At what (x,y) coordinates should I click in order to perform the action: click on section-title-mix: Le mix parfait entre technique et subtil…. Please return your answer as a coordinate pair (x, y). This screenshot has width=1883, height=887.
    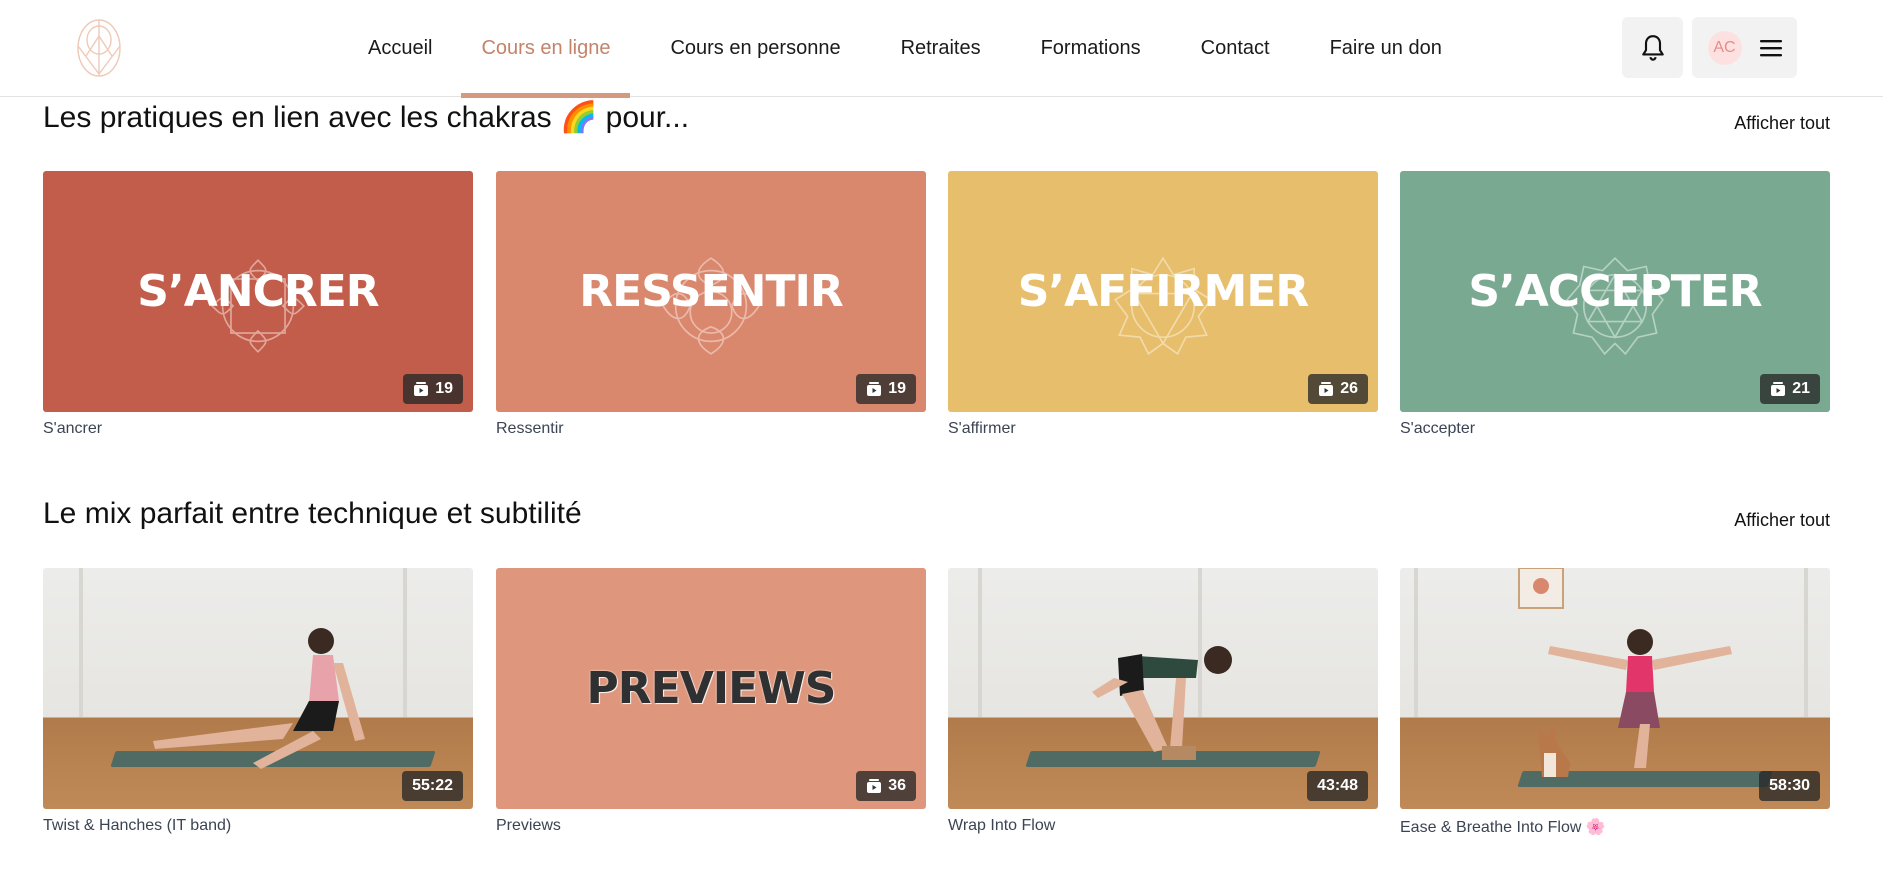
    Looking at the image, I should click on (312, 513).